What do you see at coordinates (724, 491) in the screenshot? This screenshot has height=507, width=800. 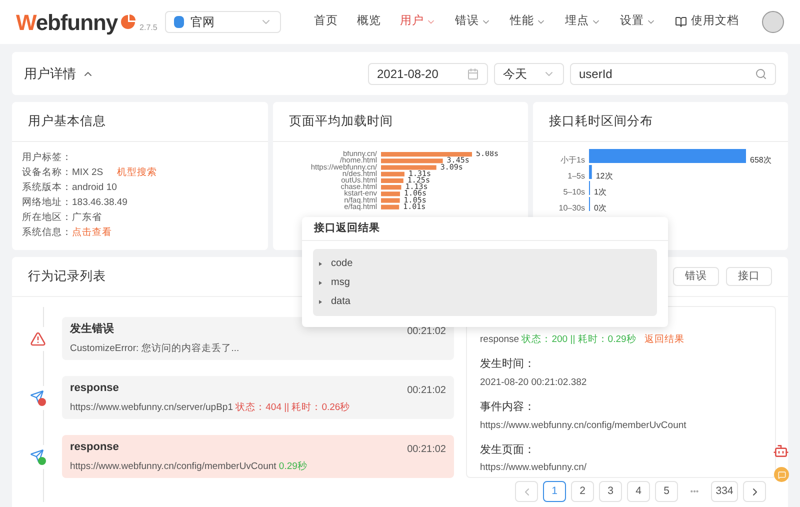 I see `page-button: 334` at bounding box center [724, 491].